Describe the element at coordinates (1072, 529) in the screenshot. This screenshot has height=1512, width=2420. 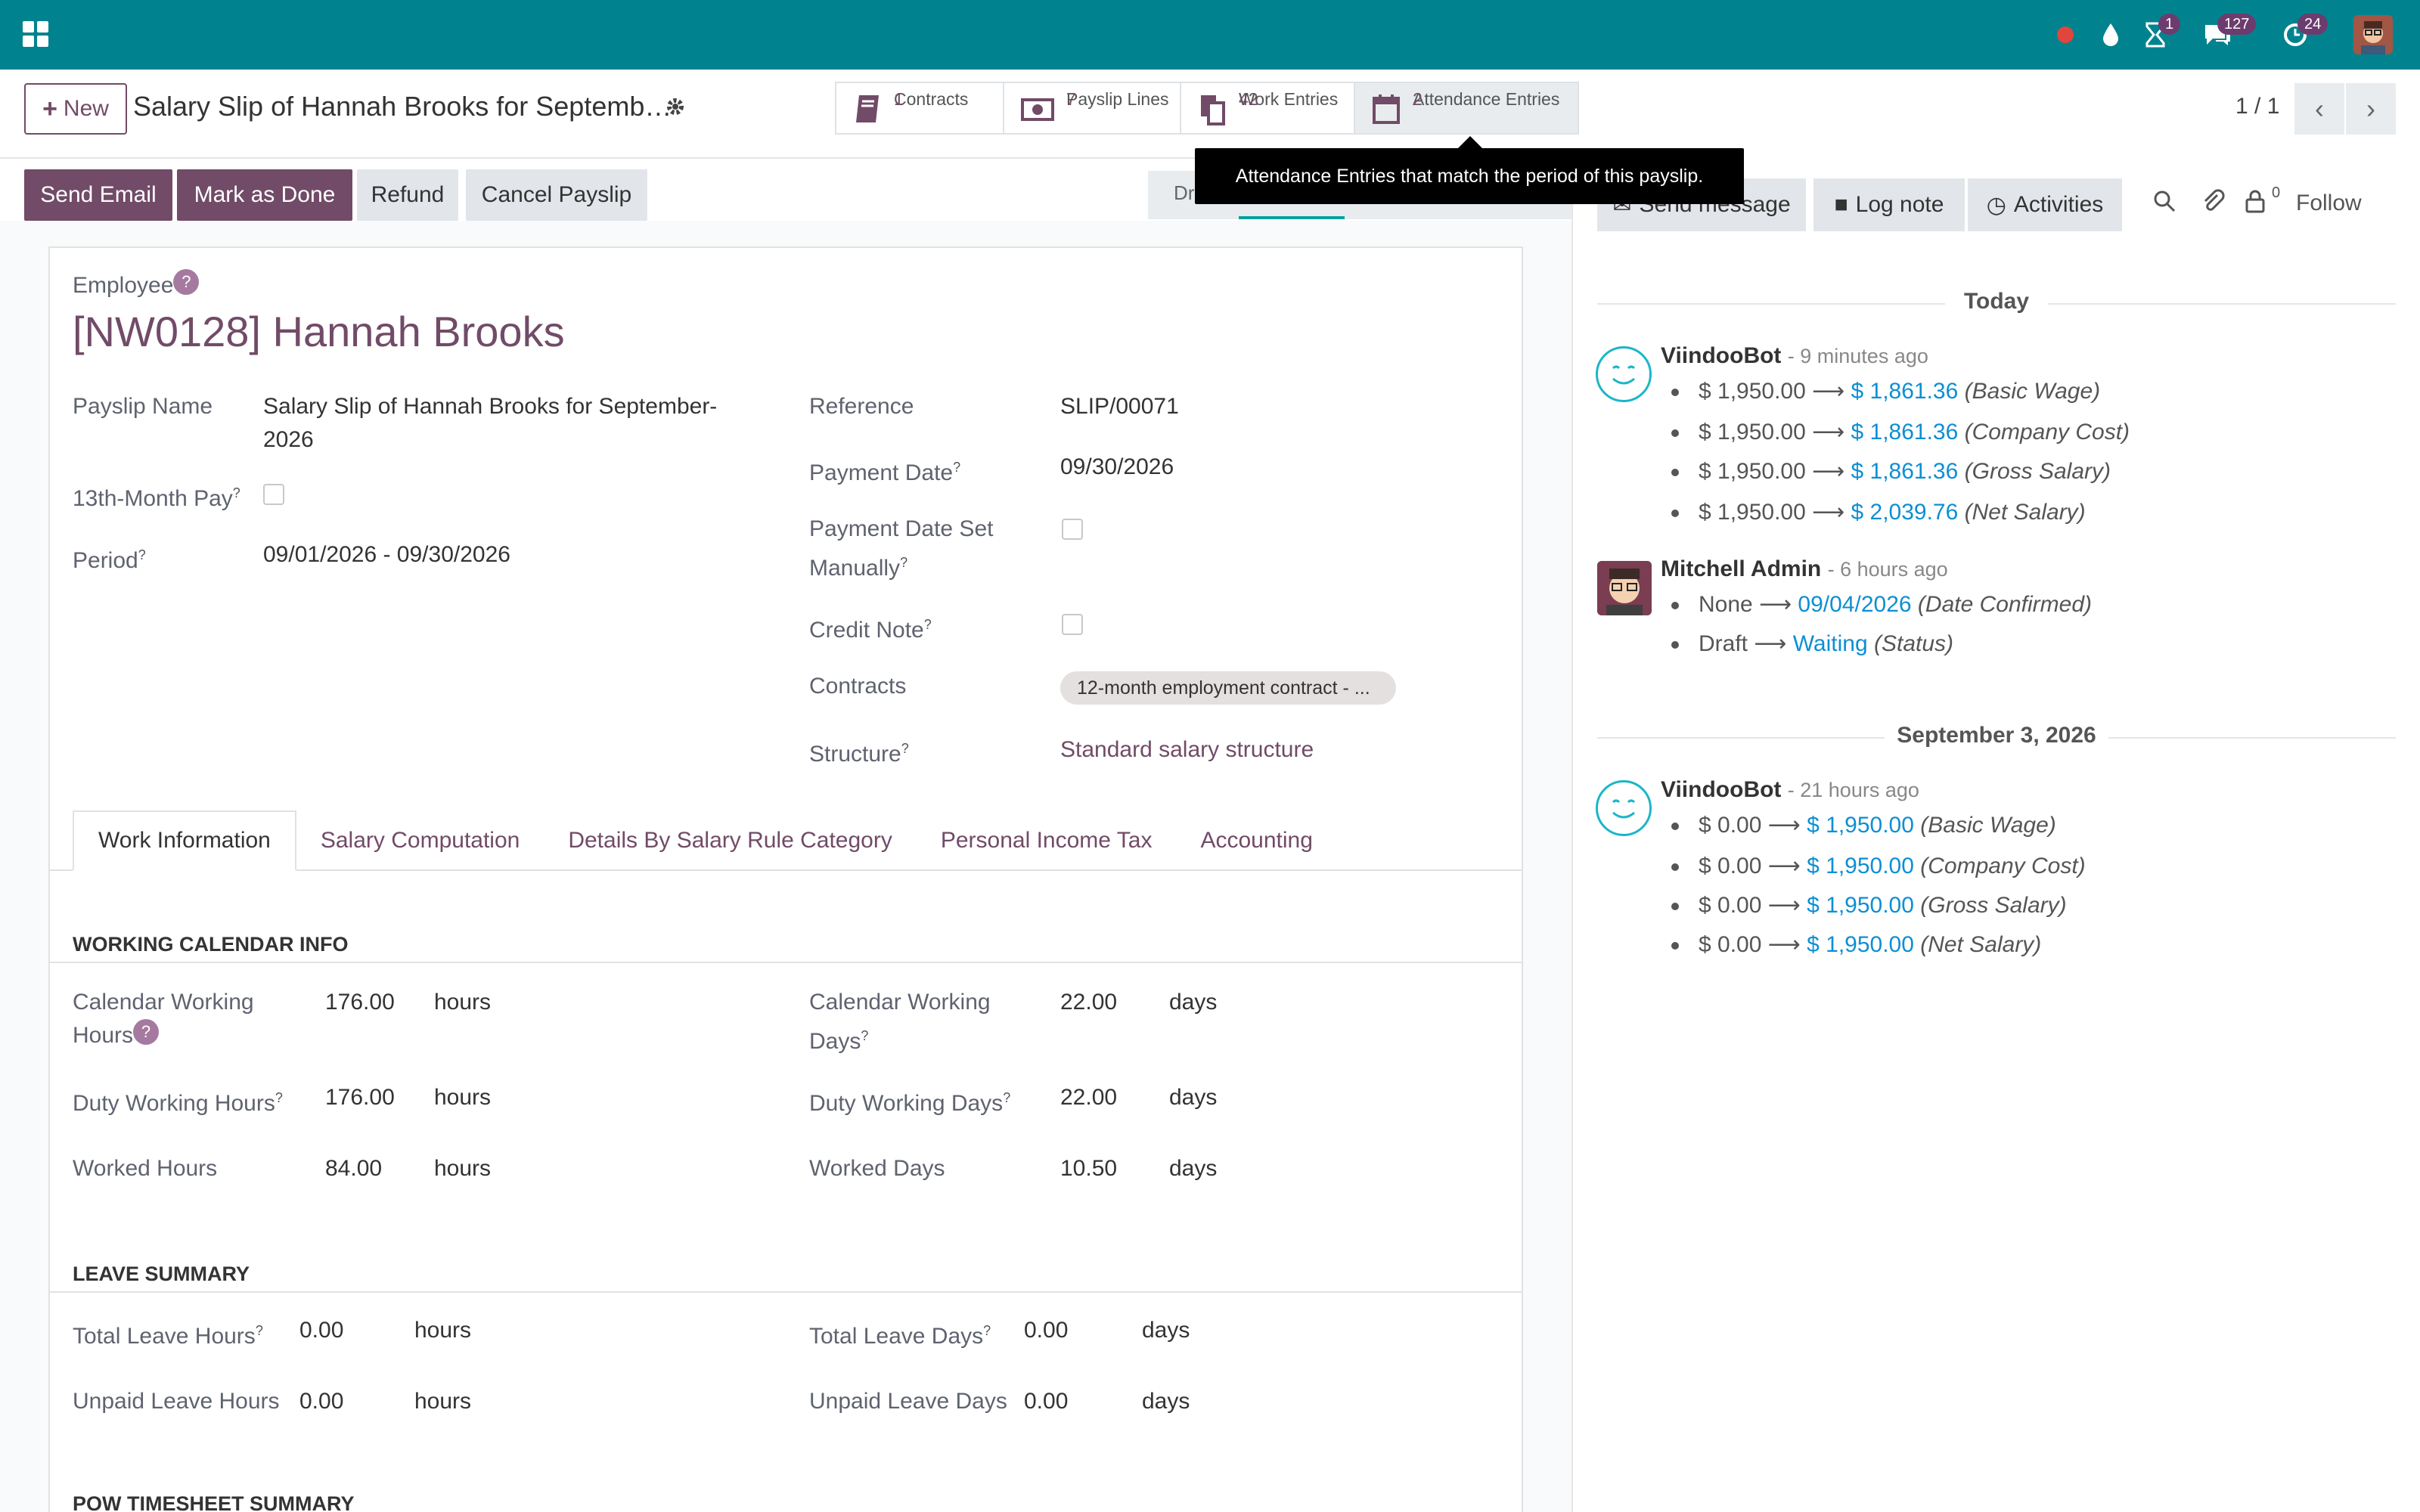
I see `payment-manual-checkbox` at that location.